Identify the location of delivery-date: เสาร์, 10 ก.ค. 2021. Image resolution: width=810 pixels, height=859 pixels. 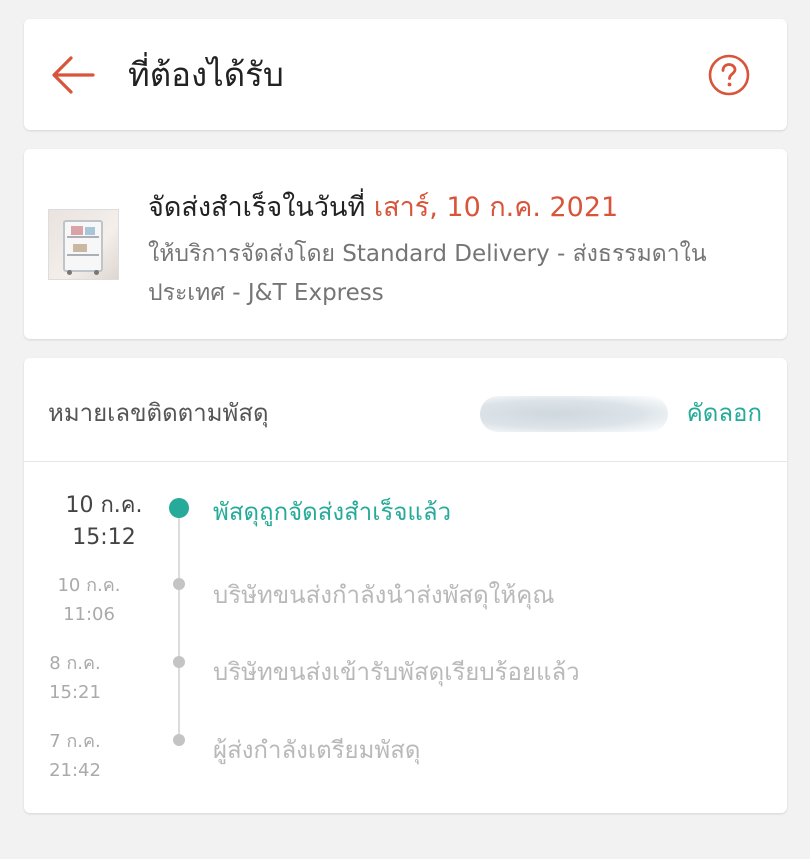
(496, 207).